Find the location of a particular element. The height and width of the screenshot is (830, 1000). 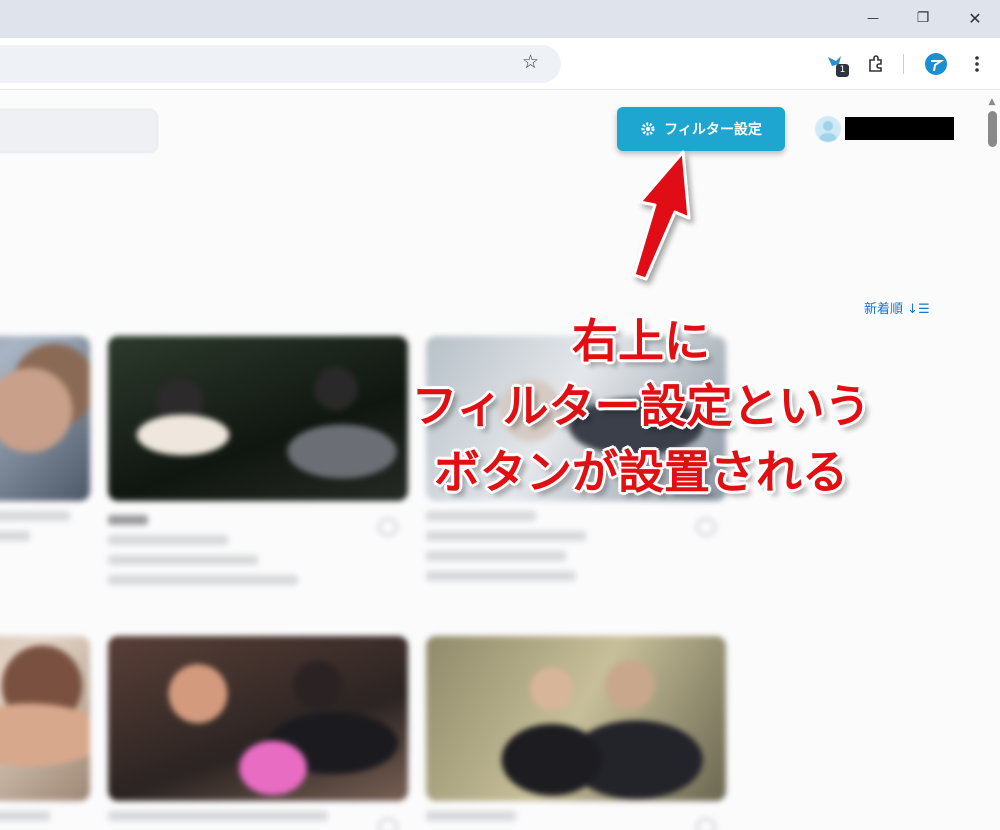

restore-button: ❐ is located at coordinates (923, 18).